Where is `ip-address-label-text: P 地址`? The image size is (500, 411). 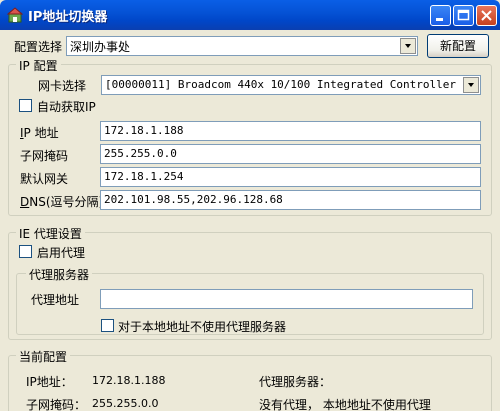
ip-address-label-text: P 地址 is located at coordinates (41, 133).